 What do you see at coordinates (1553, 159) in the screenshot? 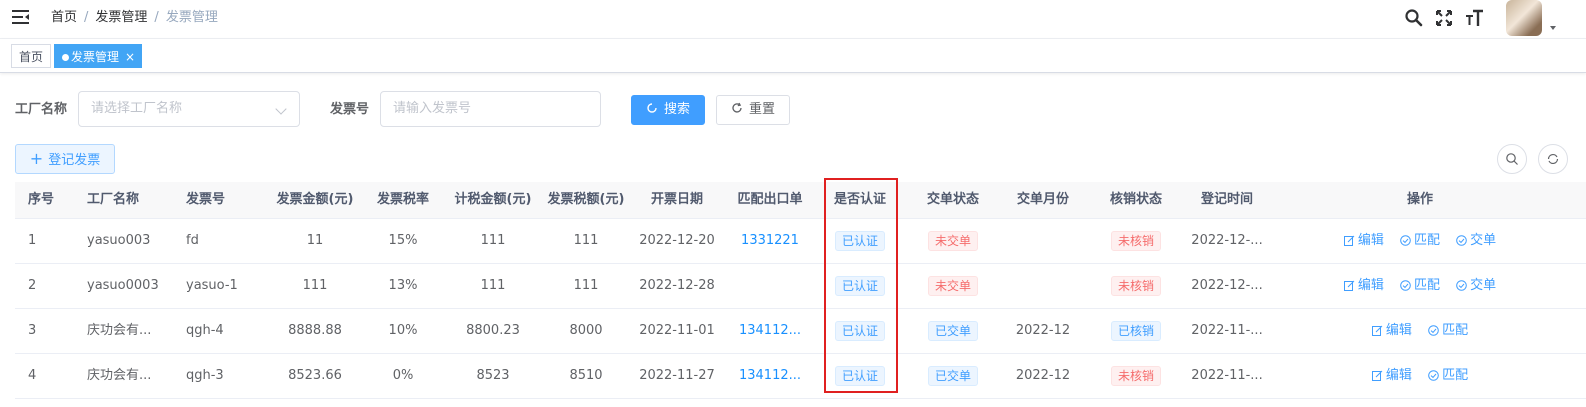
I see `refresh-table-button` at bounding box center [1553, 159].